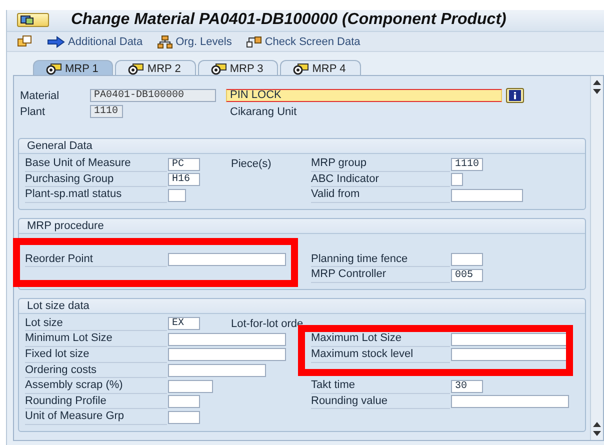 The image size is (604, 445). What do you see at coordinates (380, 260) in the screenshot?
I see `field-label: Planning time fence` at bounding box center [380, 260].